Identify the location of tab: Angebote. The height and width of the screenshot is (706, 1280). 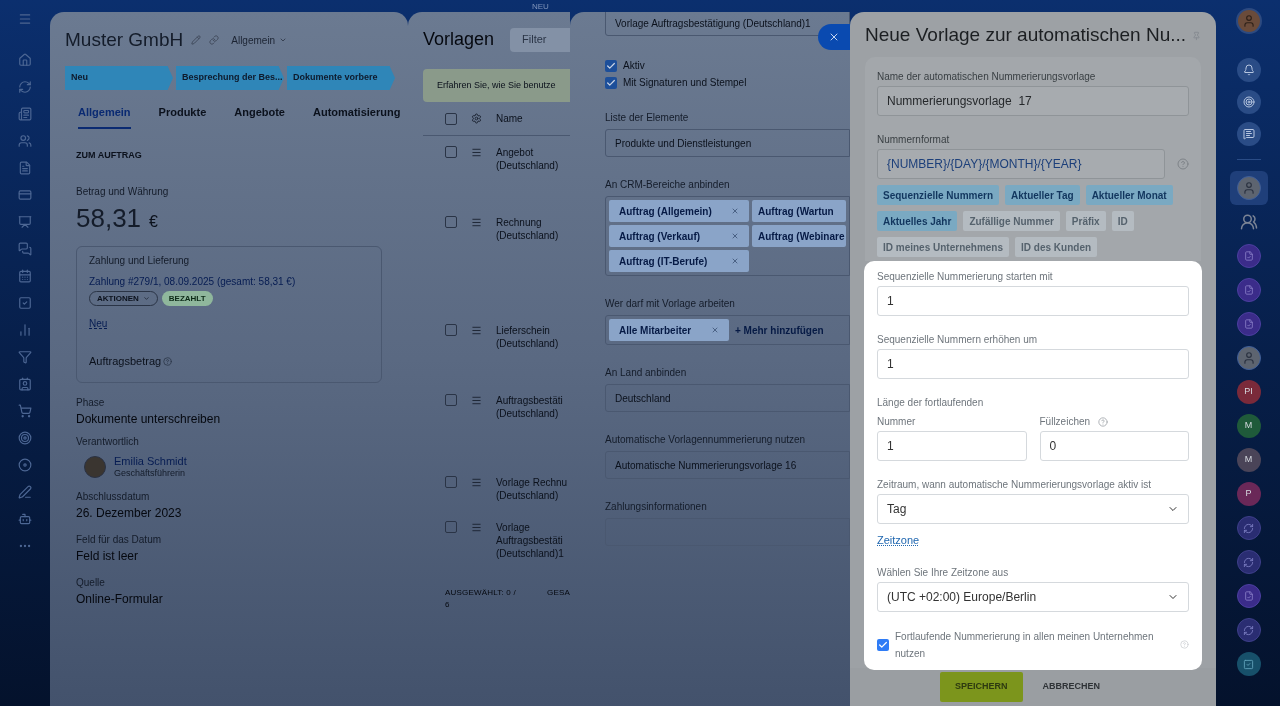
(259, 116).